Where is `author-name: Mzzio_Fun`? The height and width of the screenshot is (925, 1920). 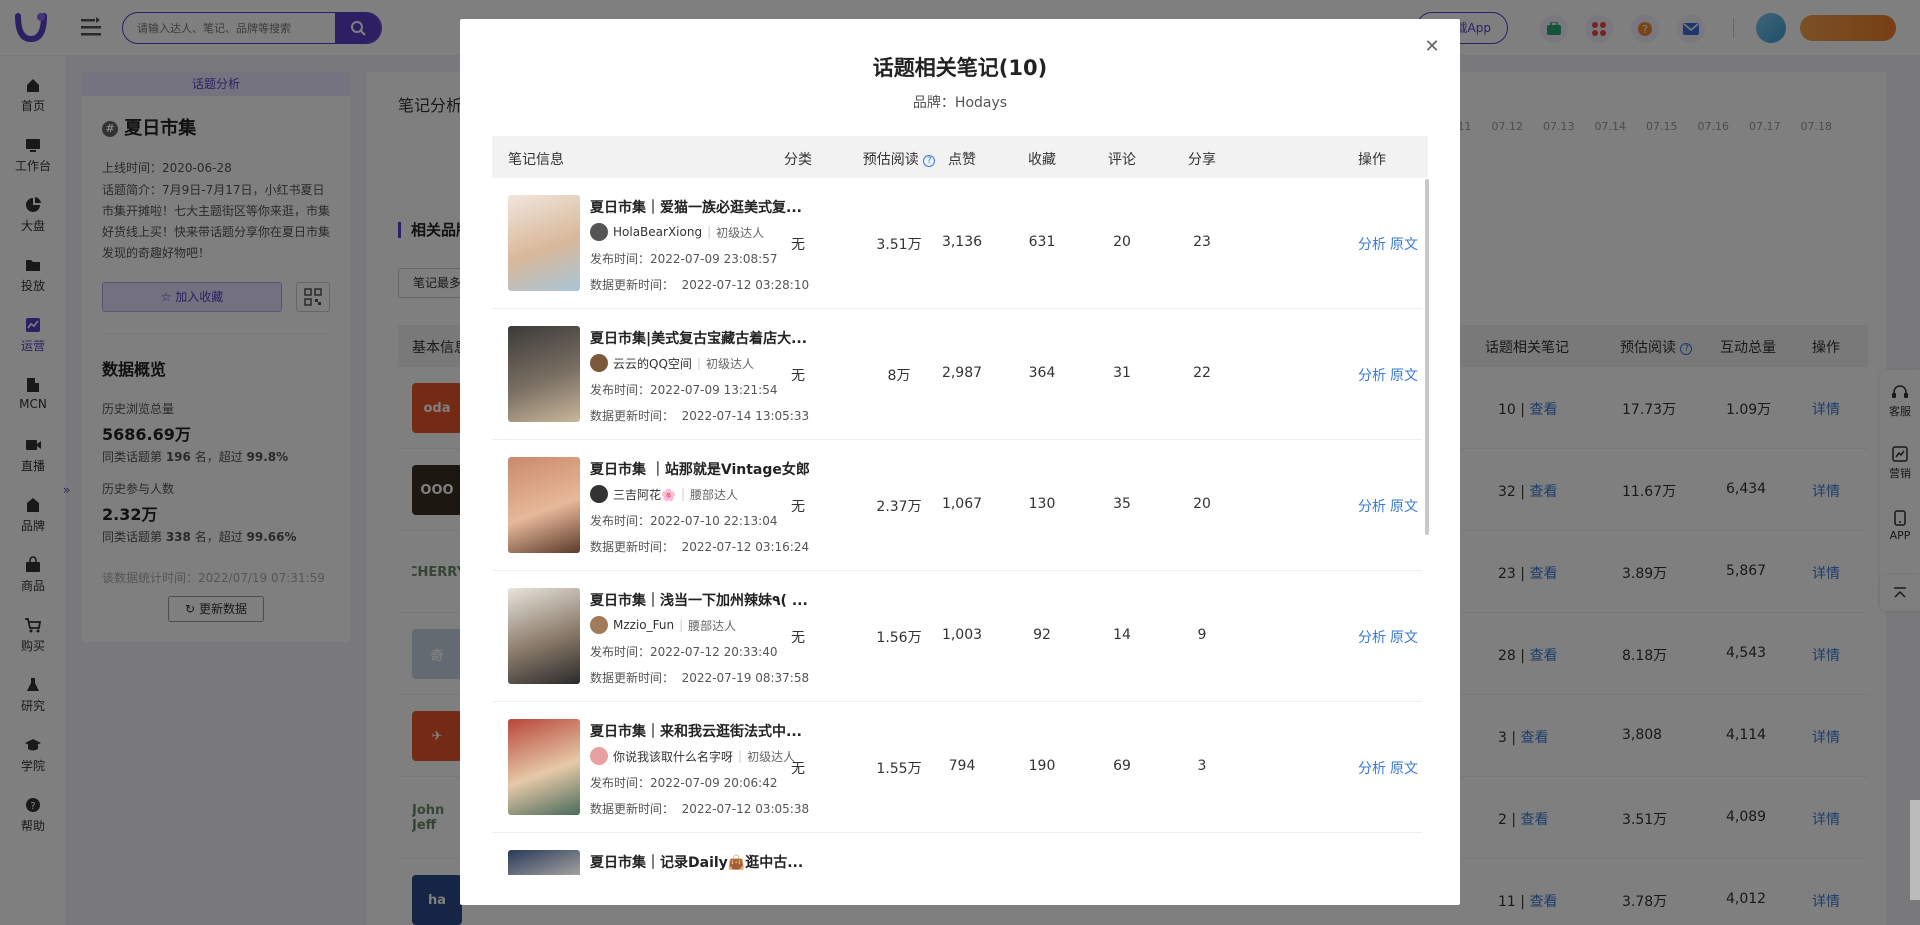
author-name: Mzzio_Fun is located at coordinates (644, 625).